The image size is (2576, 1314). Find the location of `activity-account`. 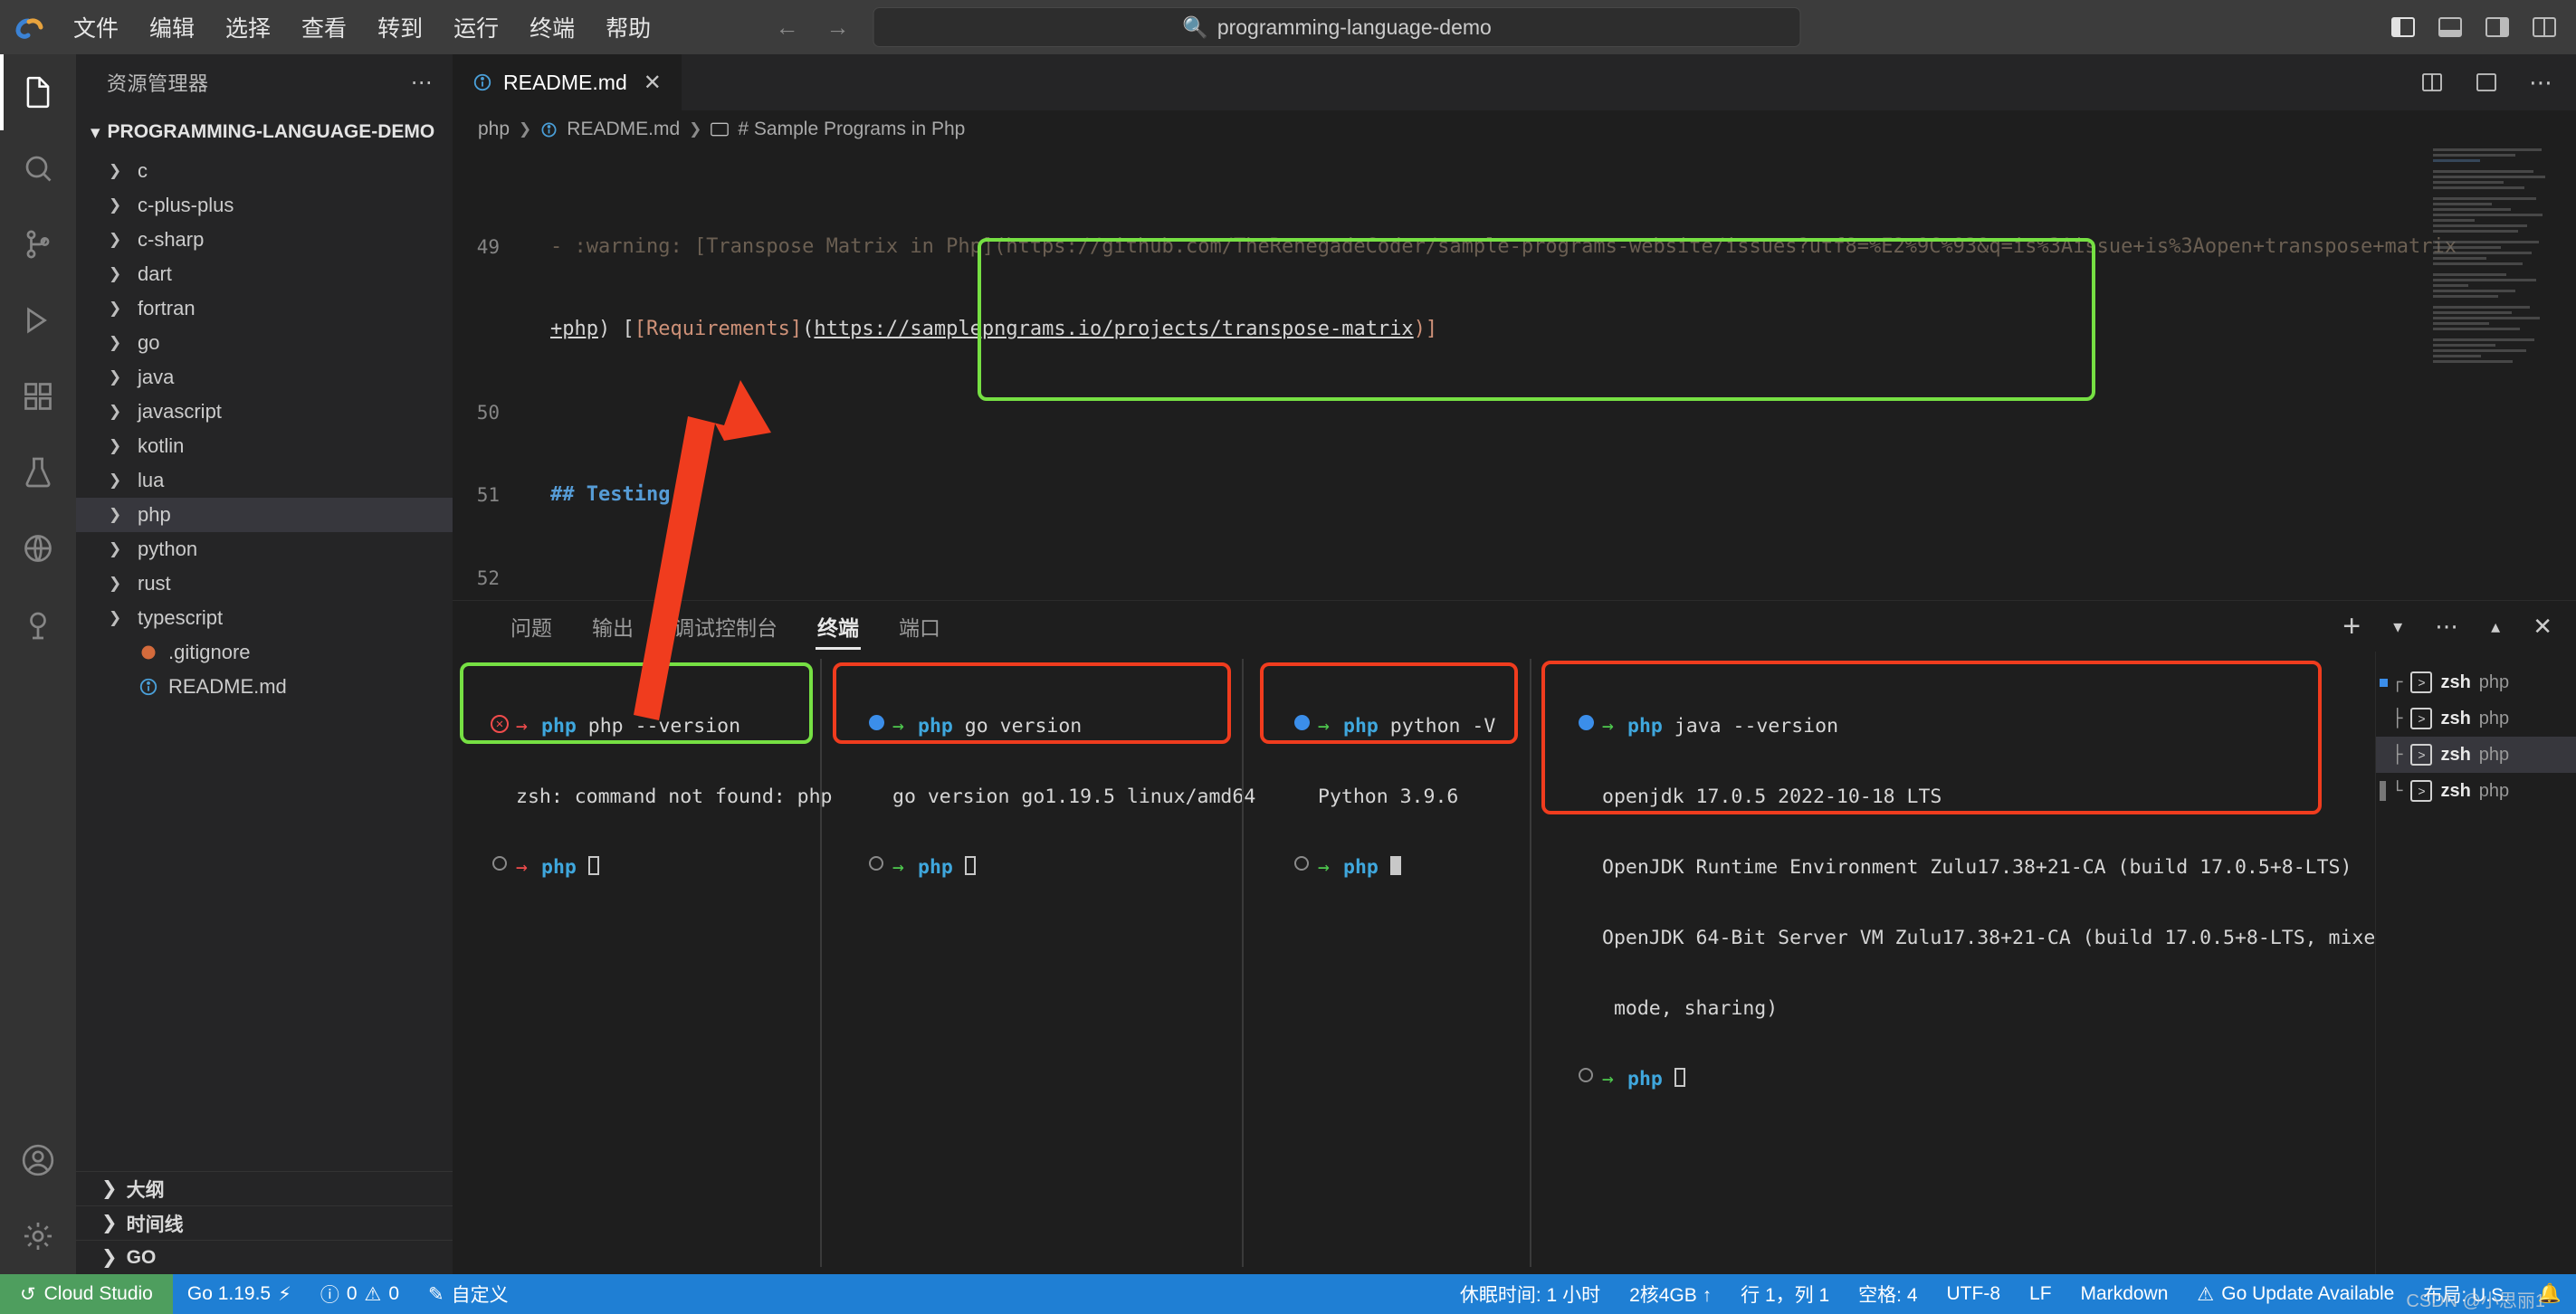

activity-account is located at coordinates (38, 1160).